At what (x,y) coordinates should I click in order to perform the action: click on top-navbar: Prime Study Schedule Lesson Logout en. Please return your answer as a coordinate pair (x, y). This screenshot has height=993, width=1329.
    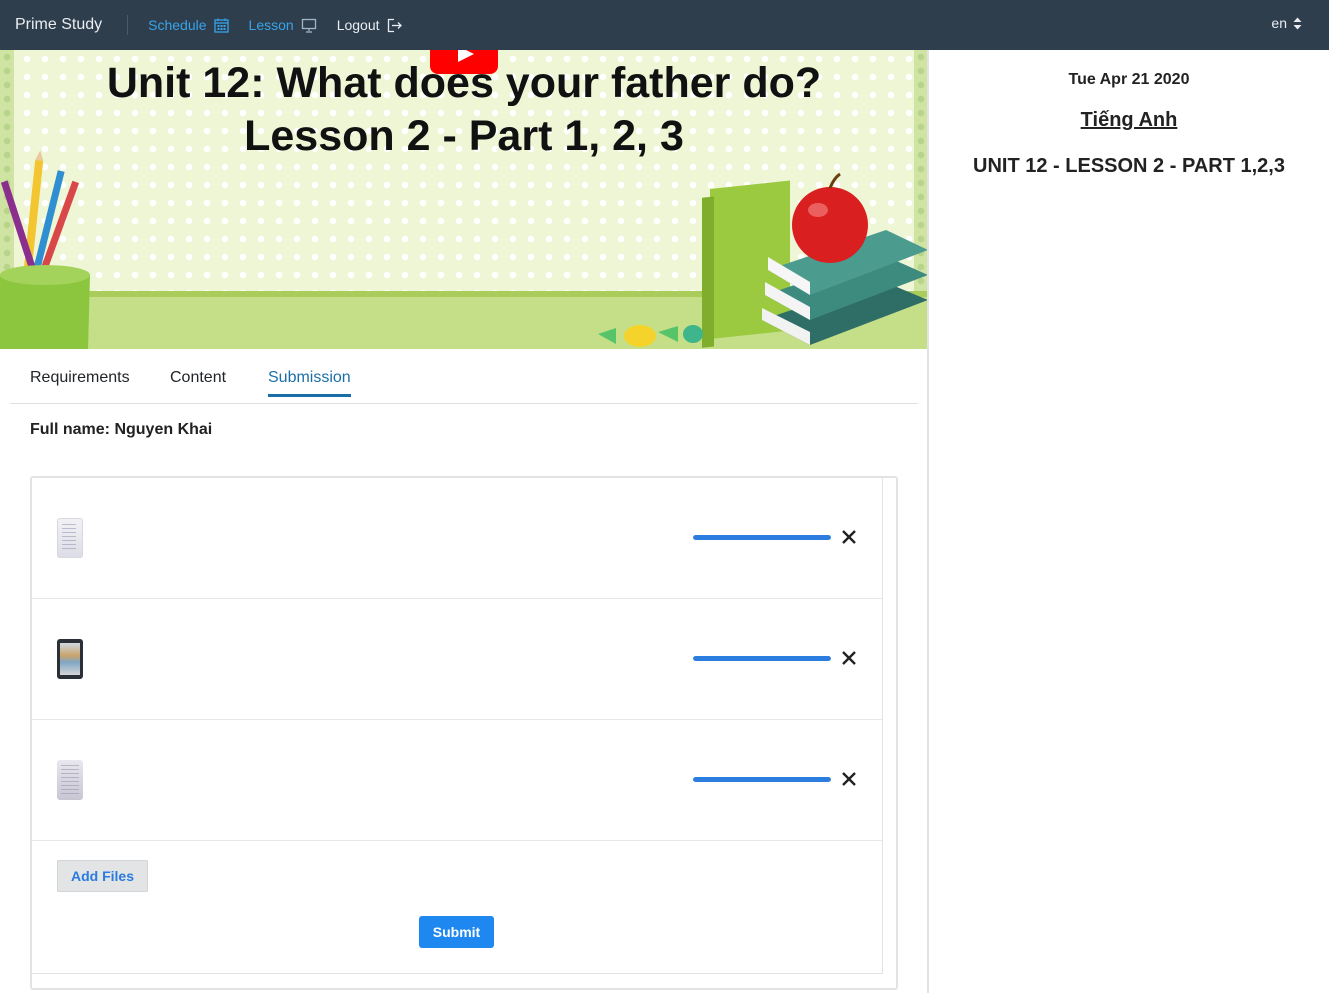
    Looking at the image, I should click on (664, 25).